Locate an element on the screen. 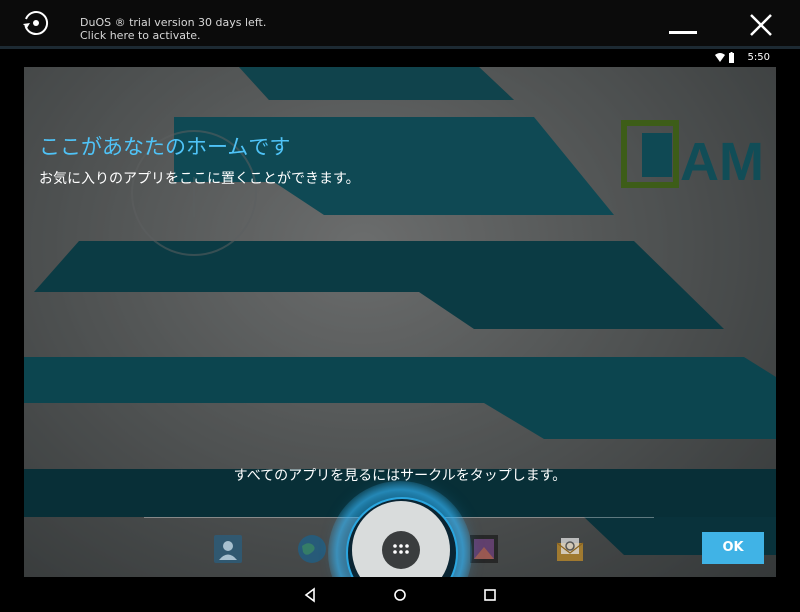  activate-text: Click here to activate. is located at coordinates (140, 35).